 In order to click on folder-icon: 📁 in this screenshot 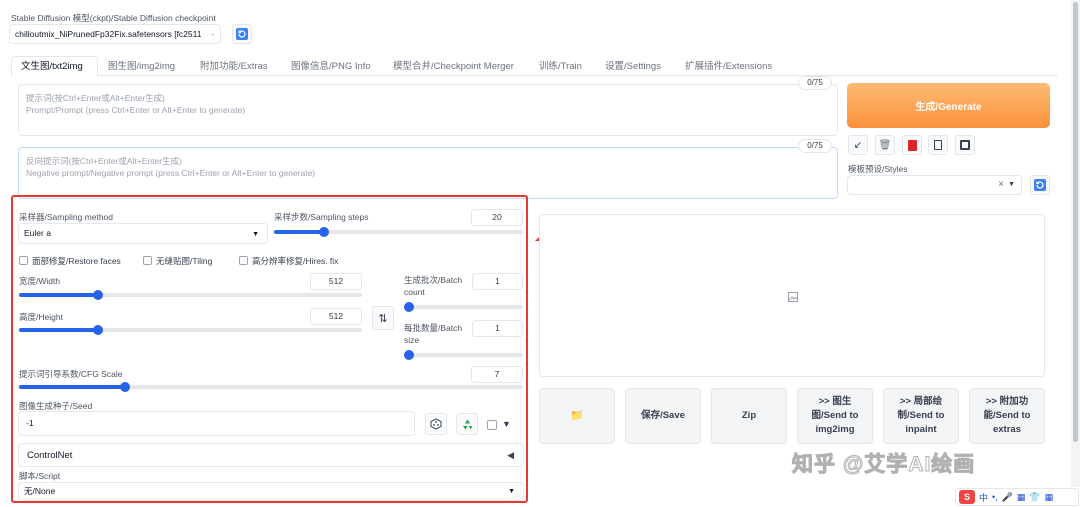, I will do `click(577, 416)`.